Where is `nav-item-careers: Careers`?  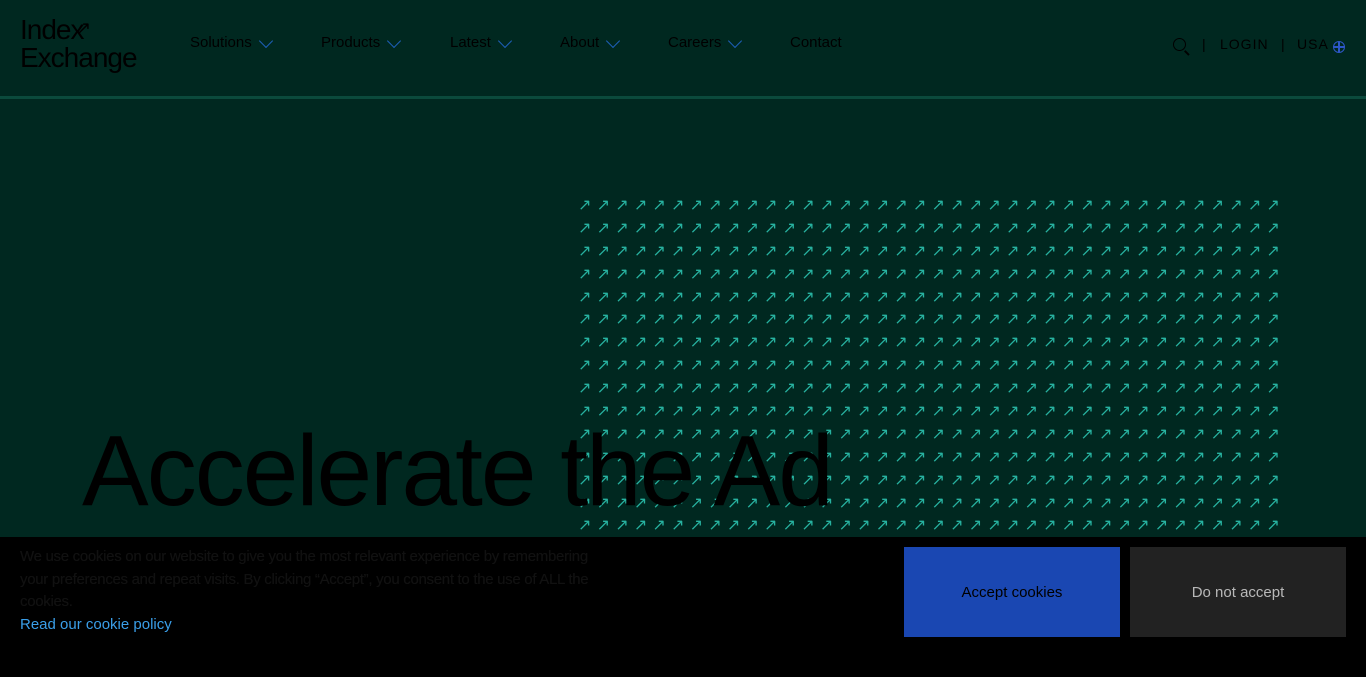
nav-item-careers: Careers is located at coordinates (705, 42).